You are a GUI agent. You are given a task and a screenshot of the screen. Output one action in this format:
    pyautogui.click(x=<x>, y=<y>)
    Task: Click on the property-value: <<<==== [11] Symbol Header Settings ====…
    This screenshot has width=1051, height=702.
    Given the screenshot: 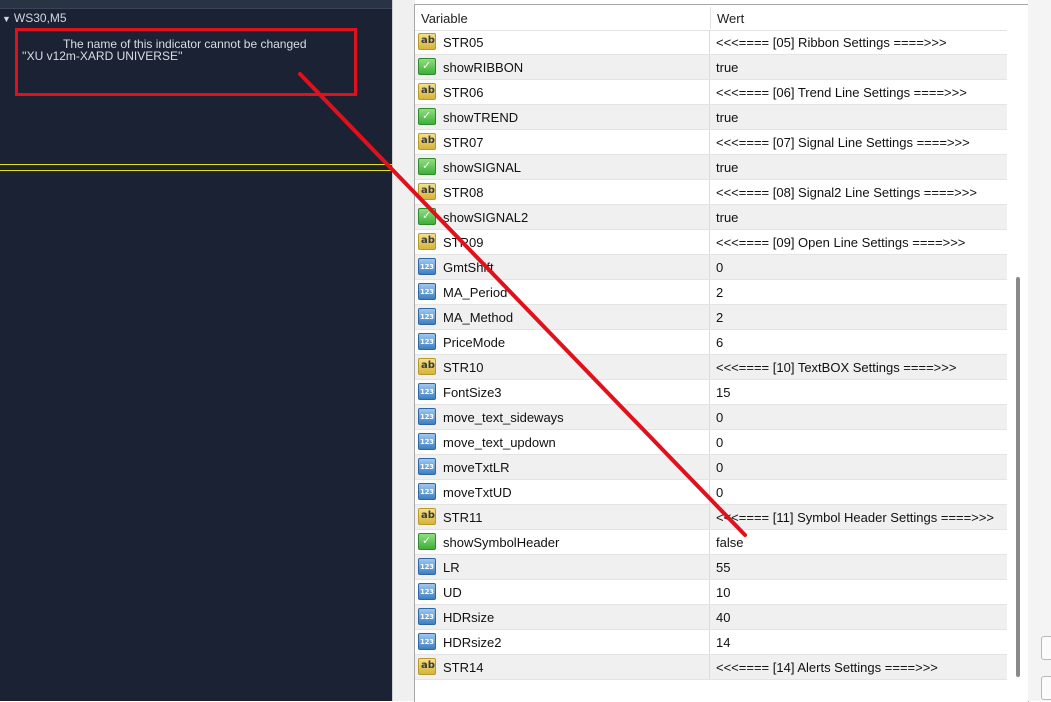 What is the action you would take?
    pyautogui.click(x=855, y=517)
    